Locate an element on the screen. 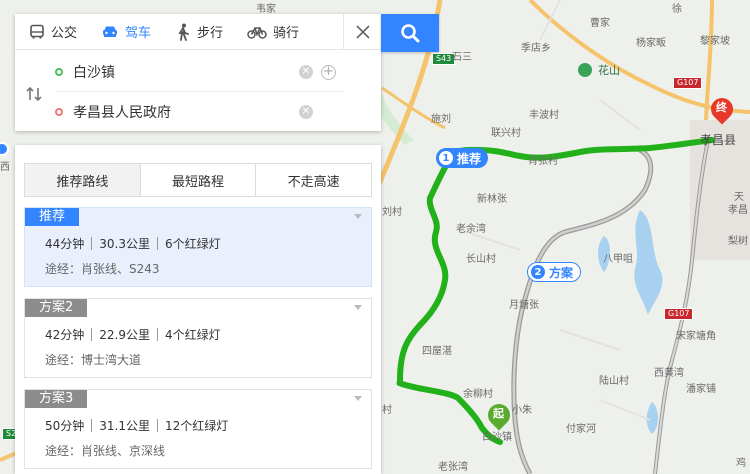 The height and width of the screenshot is (474, 750). tab-recommended-route: 推荐路线 is located at coordinates (83, 180).